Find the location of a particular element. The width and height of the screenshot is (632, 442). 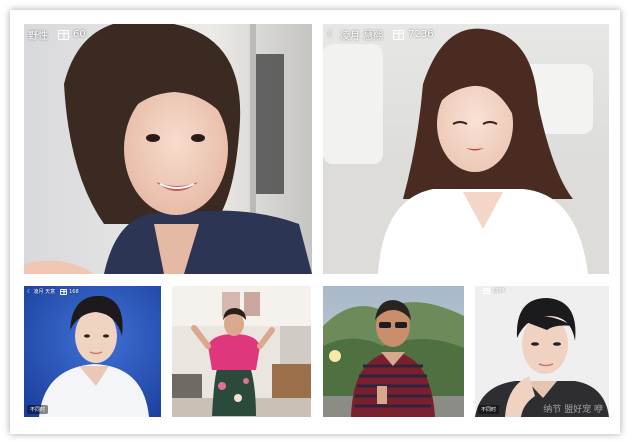

card-2-username: 凌月 慧熙 is located at coordinates (361, 36).